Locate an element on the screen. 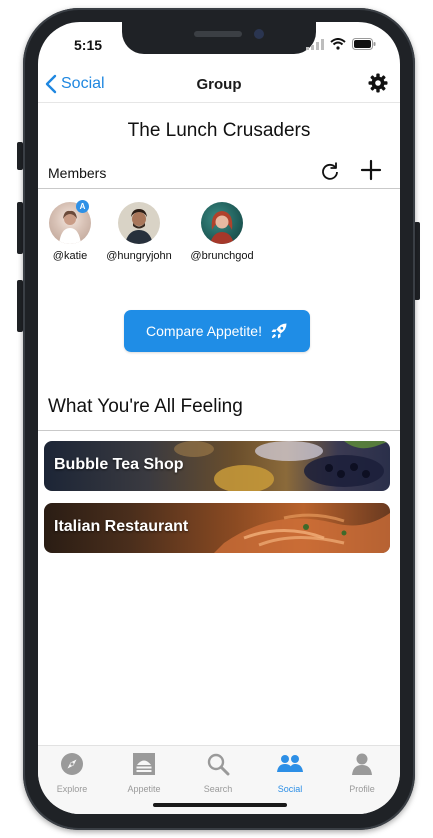 Image resolution: width=433 pixels, height=838 pixels. tab-appetite: Appetite is located at coordinates (144, 773).